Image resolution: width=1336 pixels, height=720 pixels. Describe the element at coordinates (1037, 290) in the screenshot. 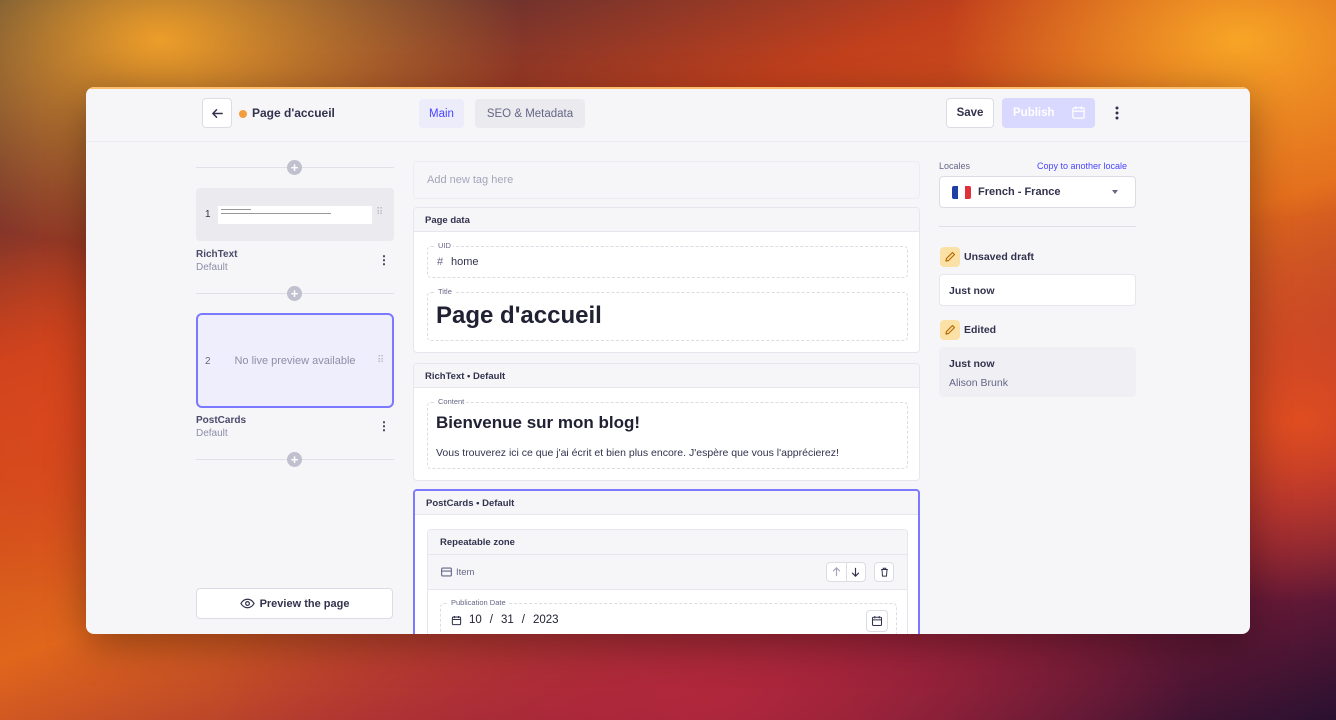

I see `unsaved-draft-box: Just now` at that location.